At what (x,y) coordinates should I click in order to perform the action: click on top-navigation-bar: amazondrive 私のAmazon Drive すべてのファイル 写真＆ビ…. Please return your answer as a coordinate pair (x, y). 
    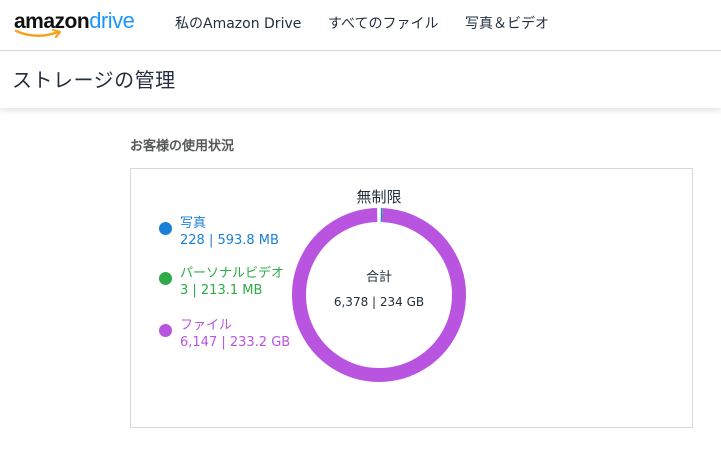
    Looking at the image, I should click on (360, 25).